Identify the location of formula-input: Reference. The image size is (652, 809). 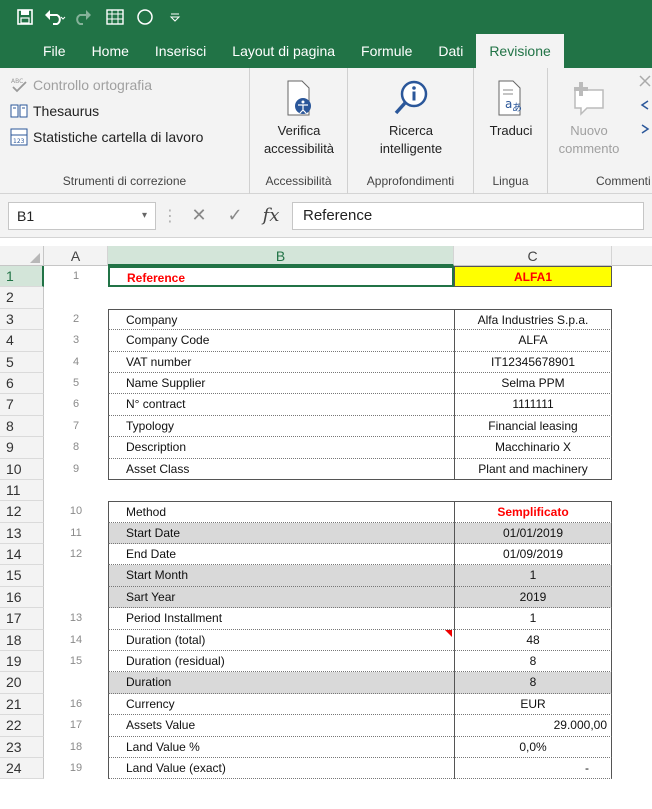
(468, 215).